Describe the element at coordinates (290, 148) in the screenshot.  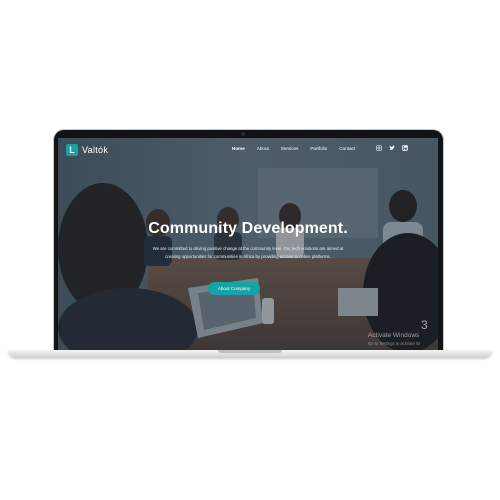
I see `nav-item-services: Services` at that location.